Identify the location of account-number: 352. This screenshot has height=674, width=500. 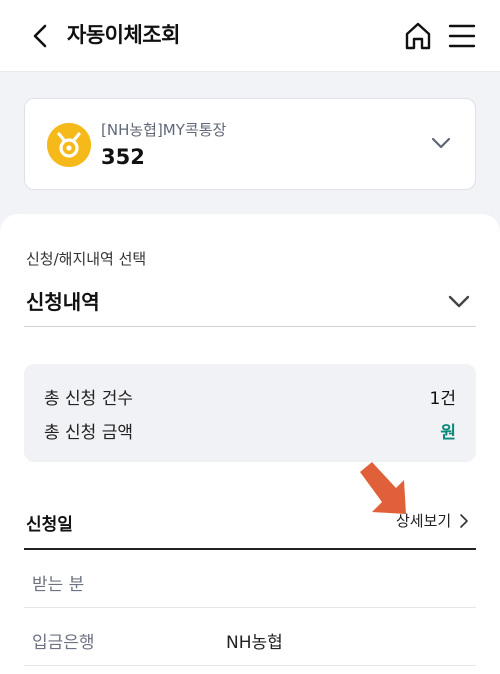
(123, 157).